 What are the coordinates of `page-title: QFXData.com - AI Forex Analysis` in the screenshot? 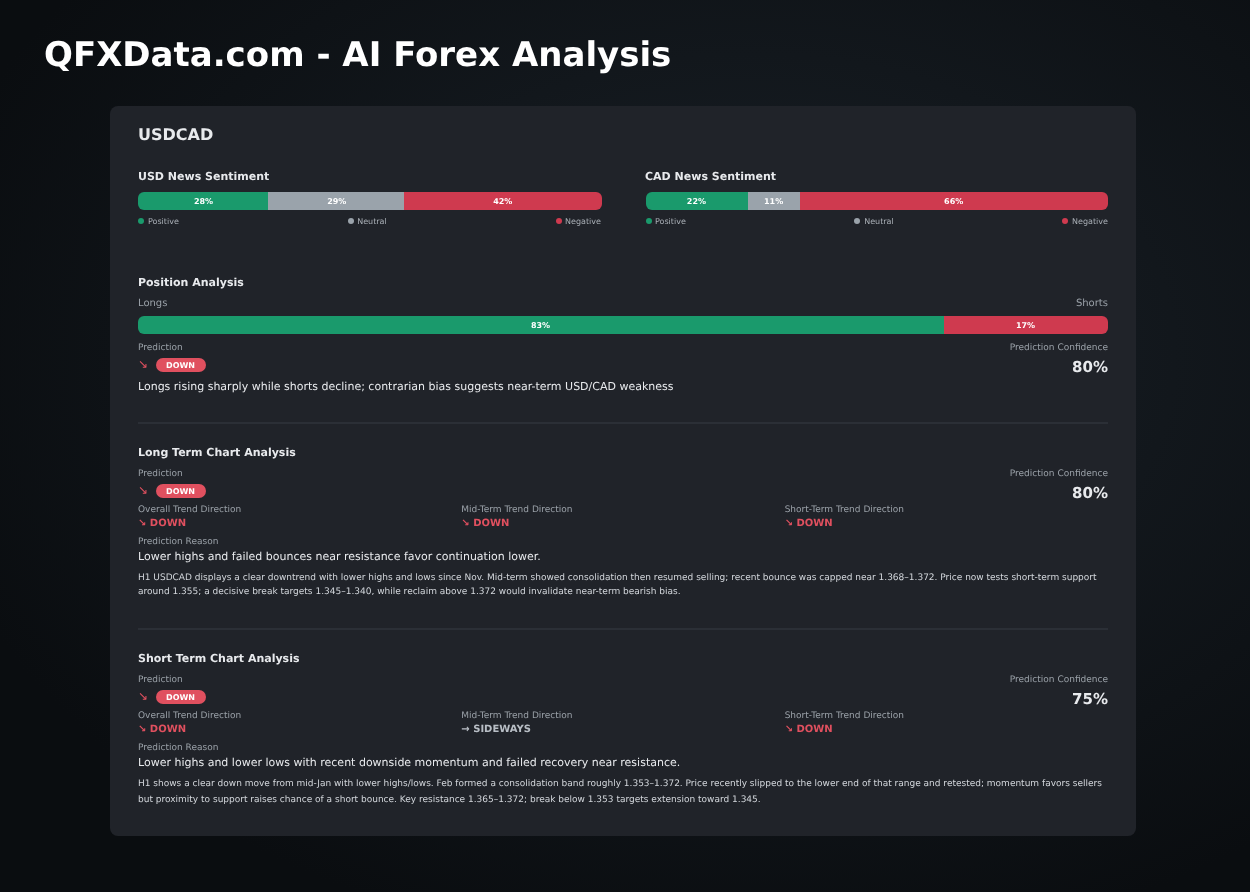 It's located at (358, 54).